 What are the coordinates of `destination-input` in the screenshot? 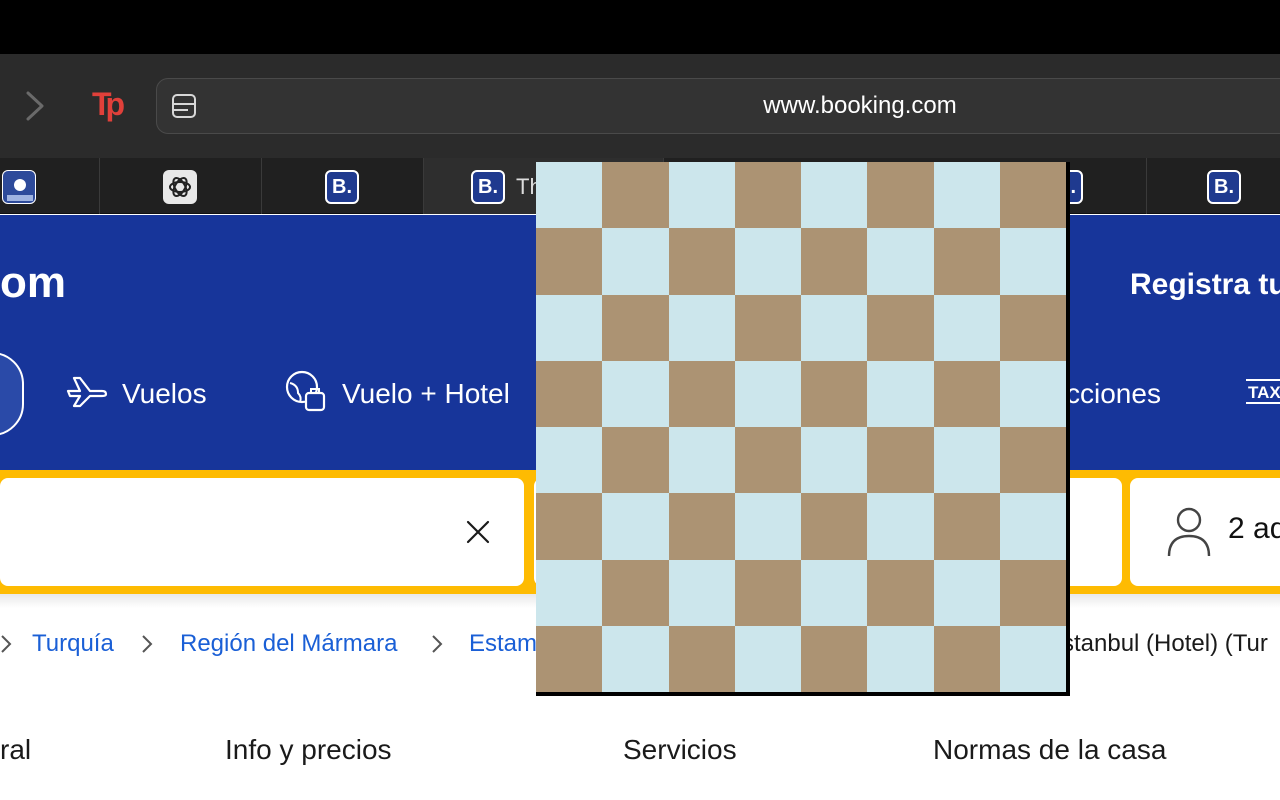 It's located at (262, 532).